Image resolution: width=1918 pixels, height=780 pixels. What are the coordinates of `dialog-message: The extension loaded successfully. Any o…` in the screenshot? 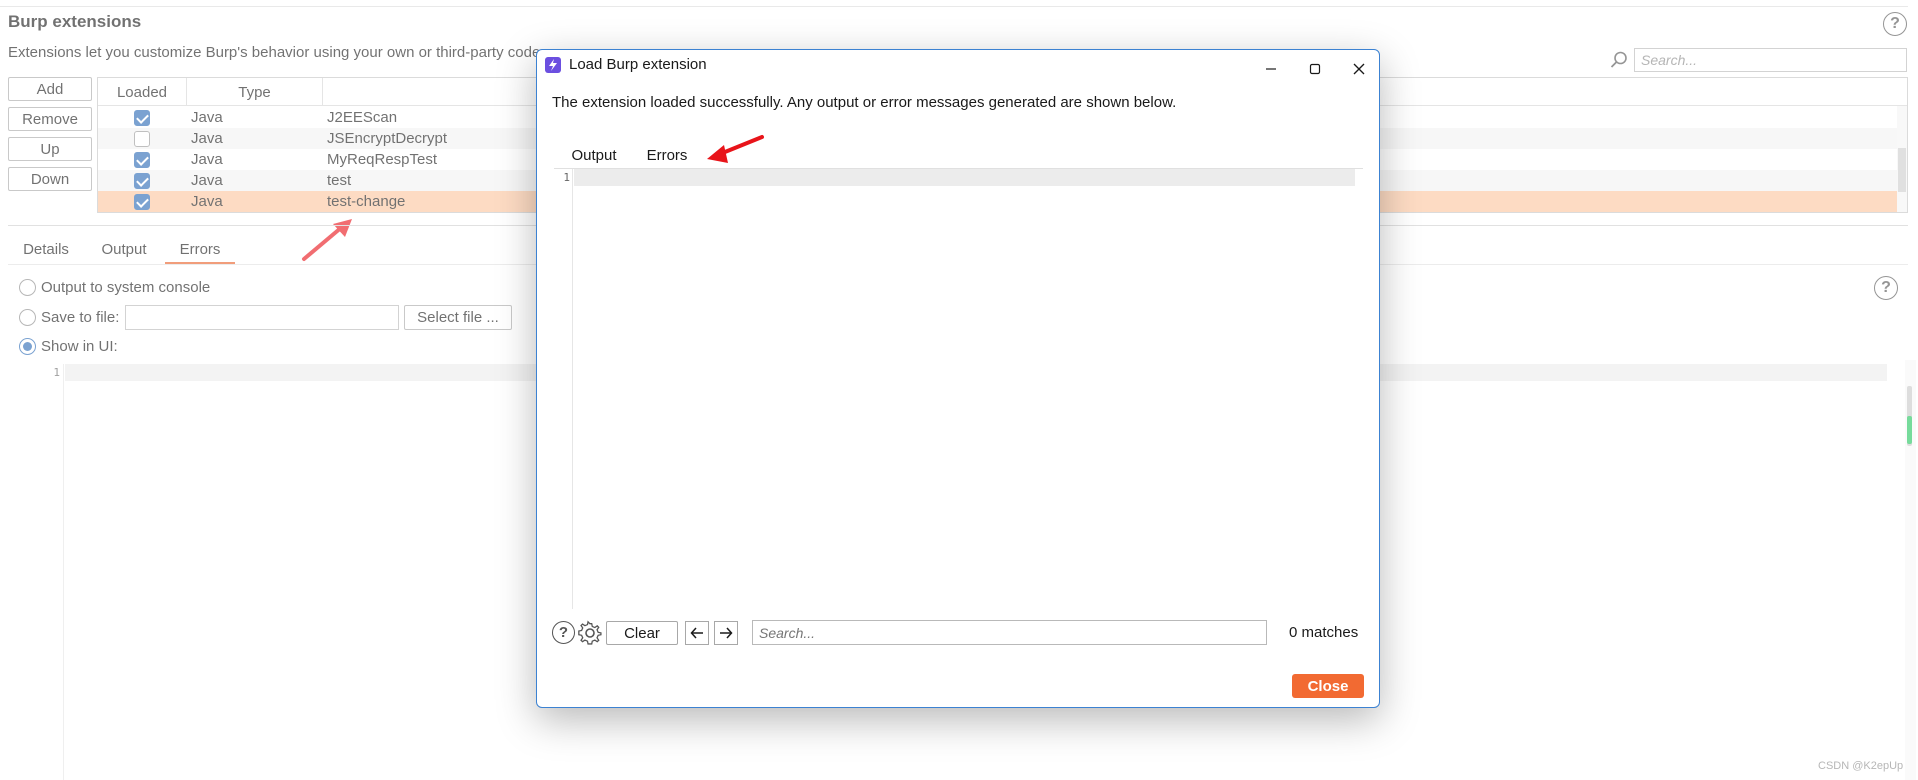 It's located at (864, 102).